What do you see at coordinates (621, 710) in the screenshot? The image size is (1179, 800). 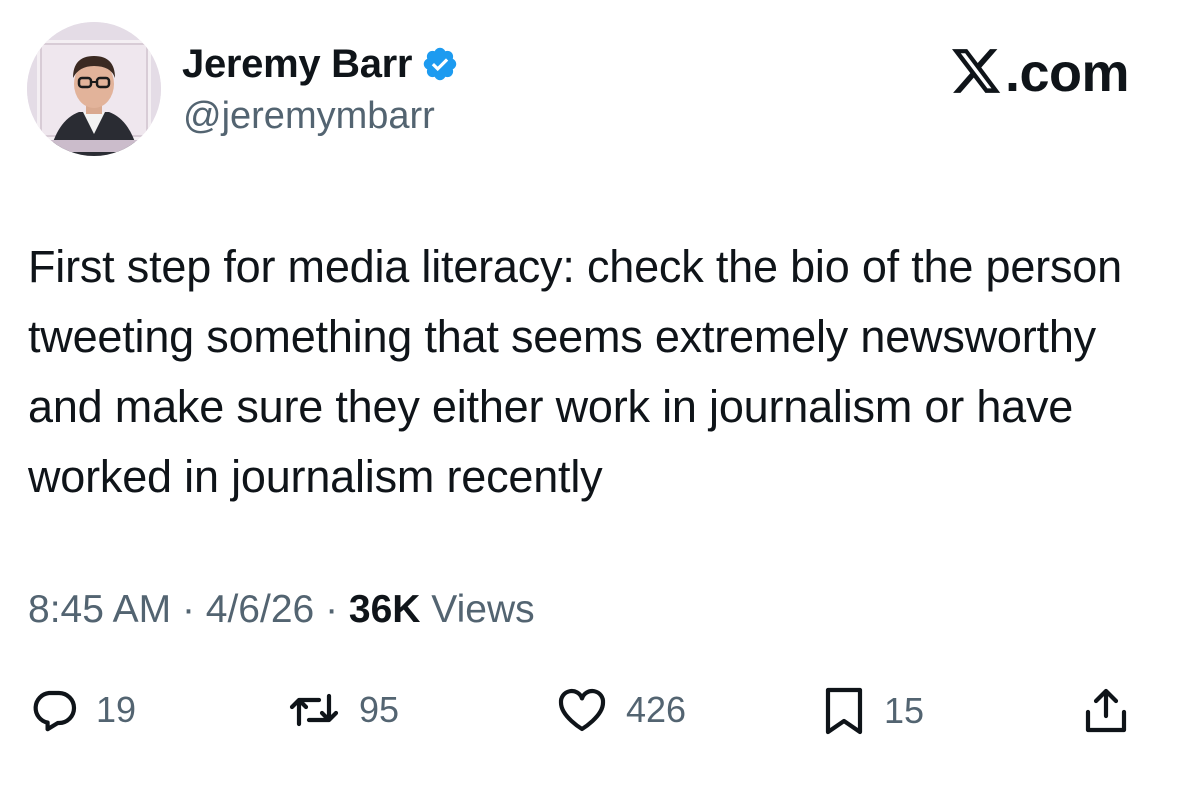 I see `like-button: 426` at bounding box center [621, 710].